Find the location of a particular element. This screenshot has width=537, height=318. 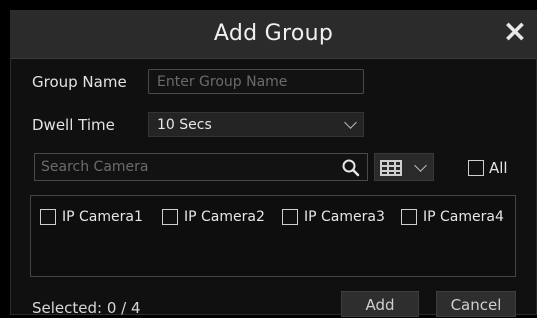

camera-label: IP Camera4 is located at coordinates (463, 217).